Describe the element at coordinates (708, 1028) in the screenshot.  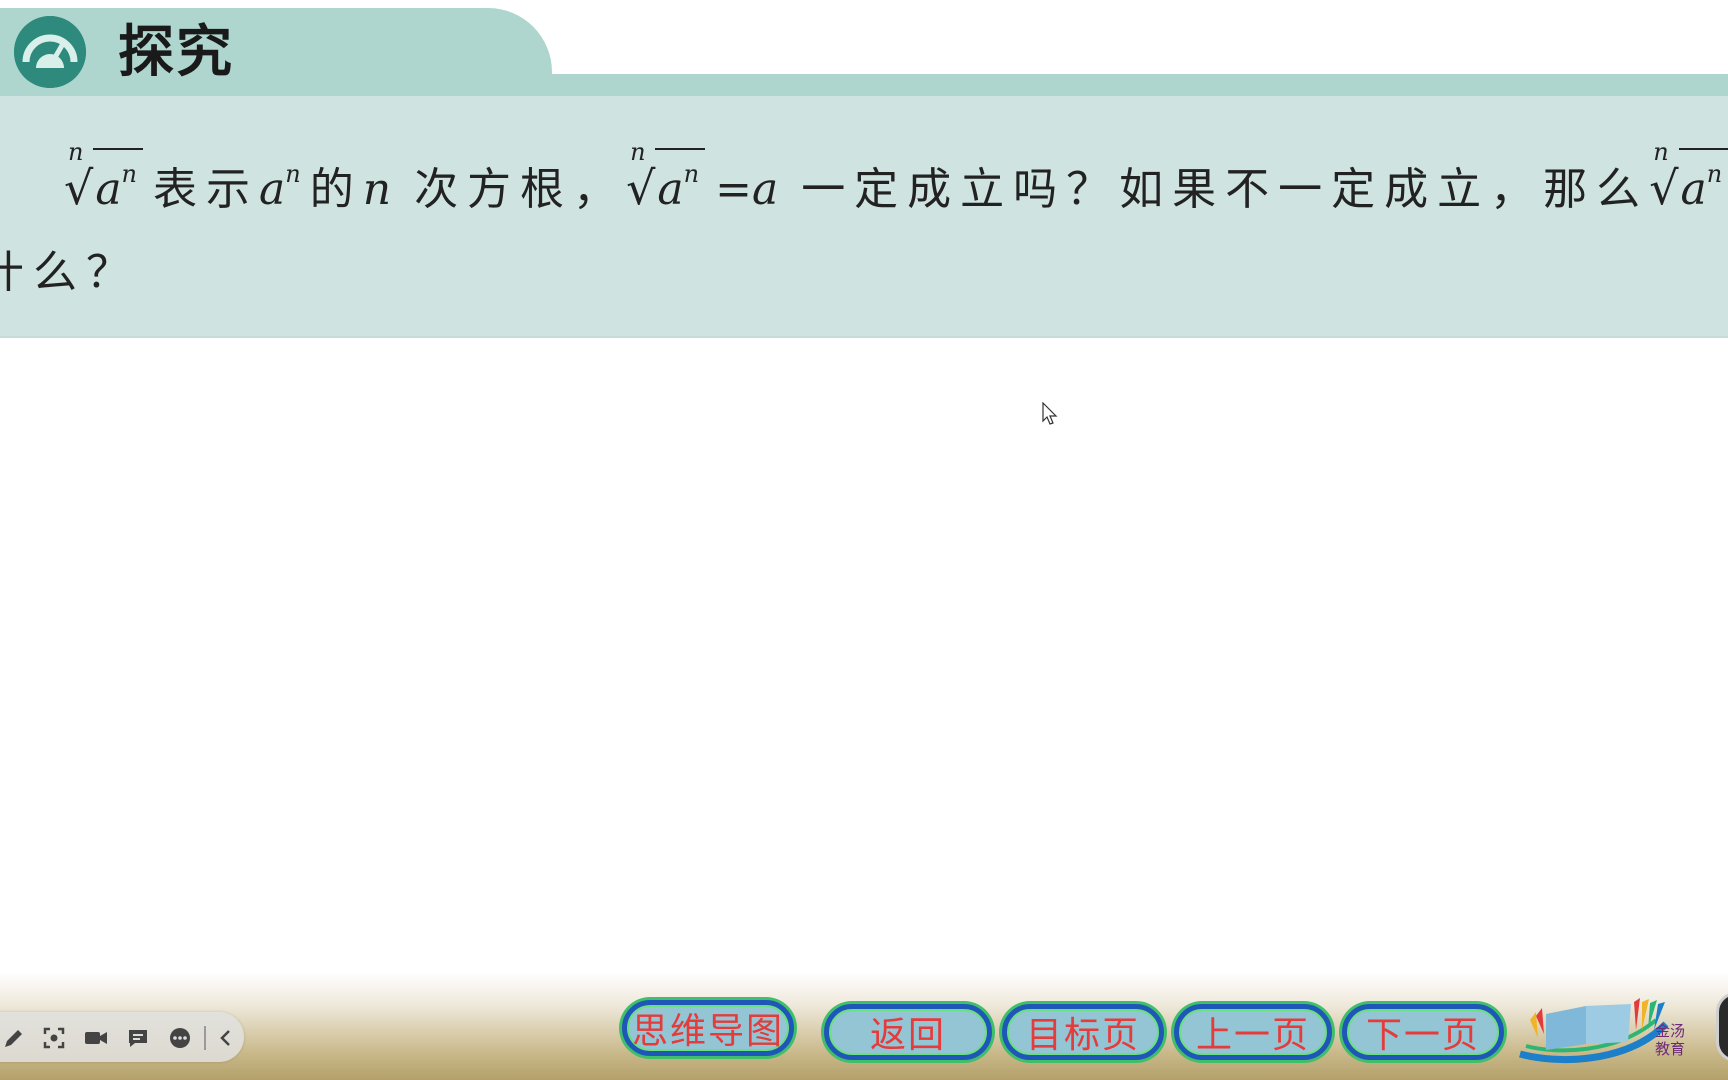
I see `mindmap-button: 思维导图` at that location.